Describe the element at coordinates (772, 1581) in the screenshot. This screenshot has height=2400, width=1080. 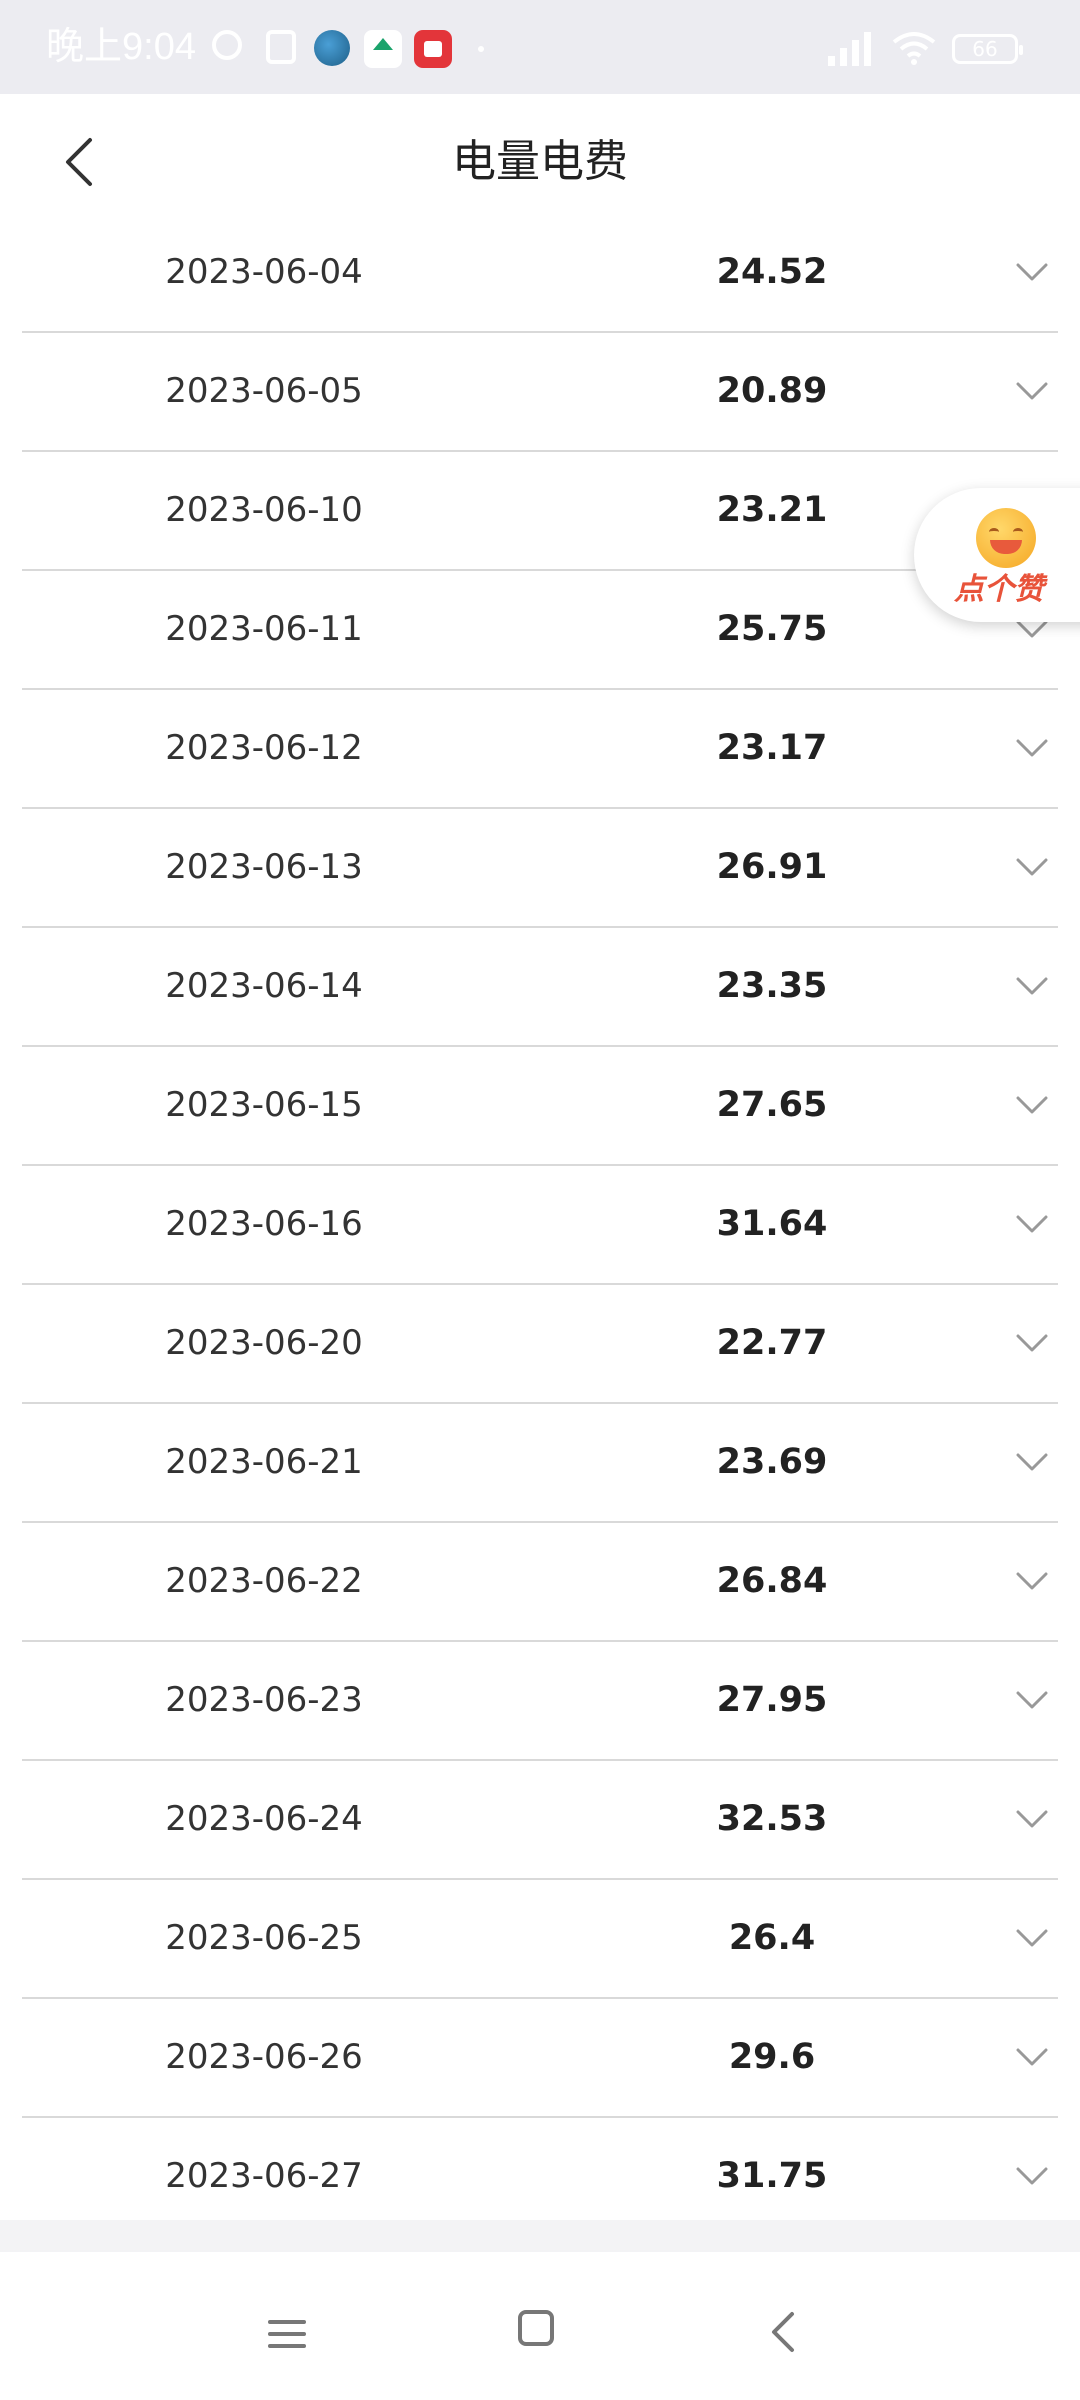
I see `bill-amount: 26.84` at that location.